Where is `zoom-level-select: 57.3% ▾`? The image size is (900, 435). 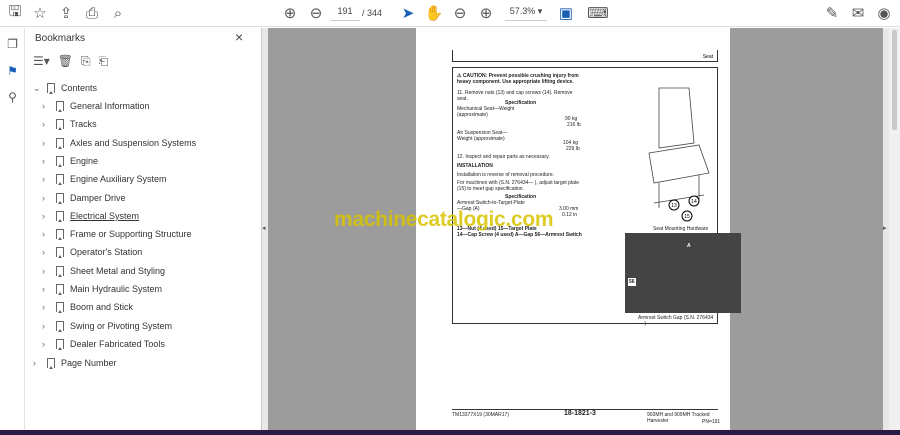
zoom-level-select: 57.3% ▾ is located at coordinates (526, 13).